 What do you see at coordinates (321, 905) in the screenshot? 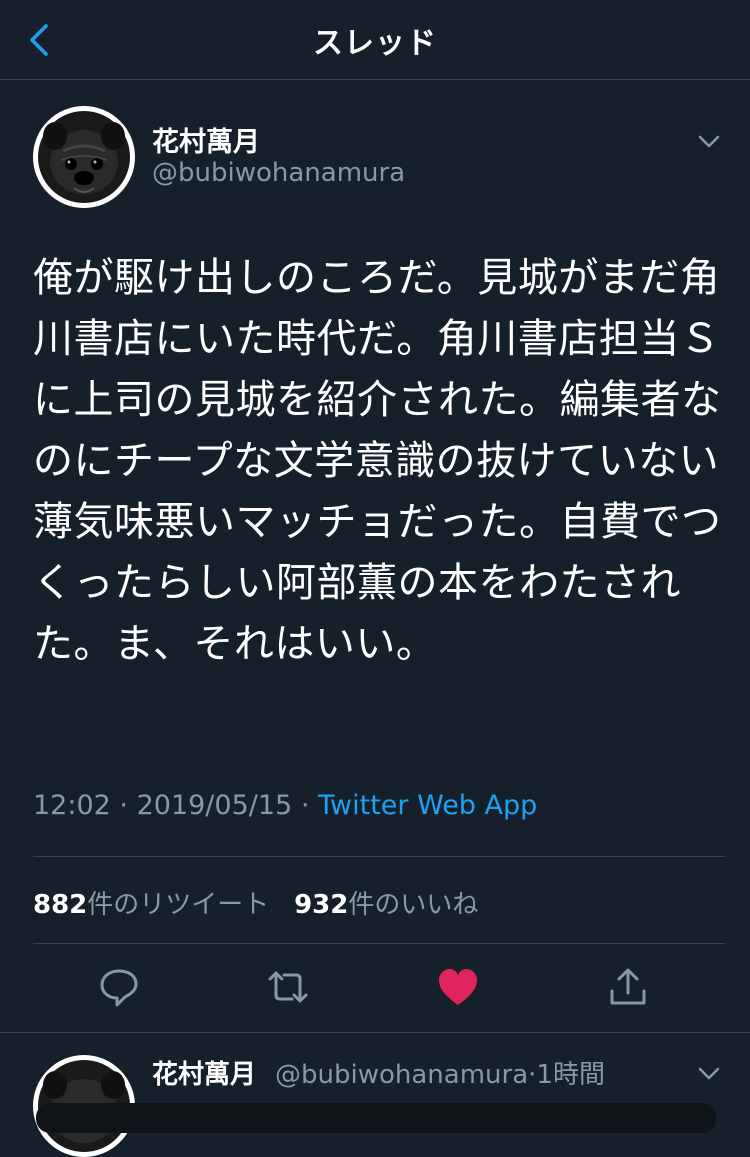
I see `likes-count: 932` at bounding box center [321, 905].